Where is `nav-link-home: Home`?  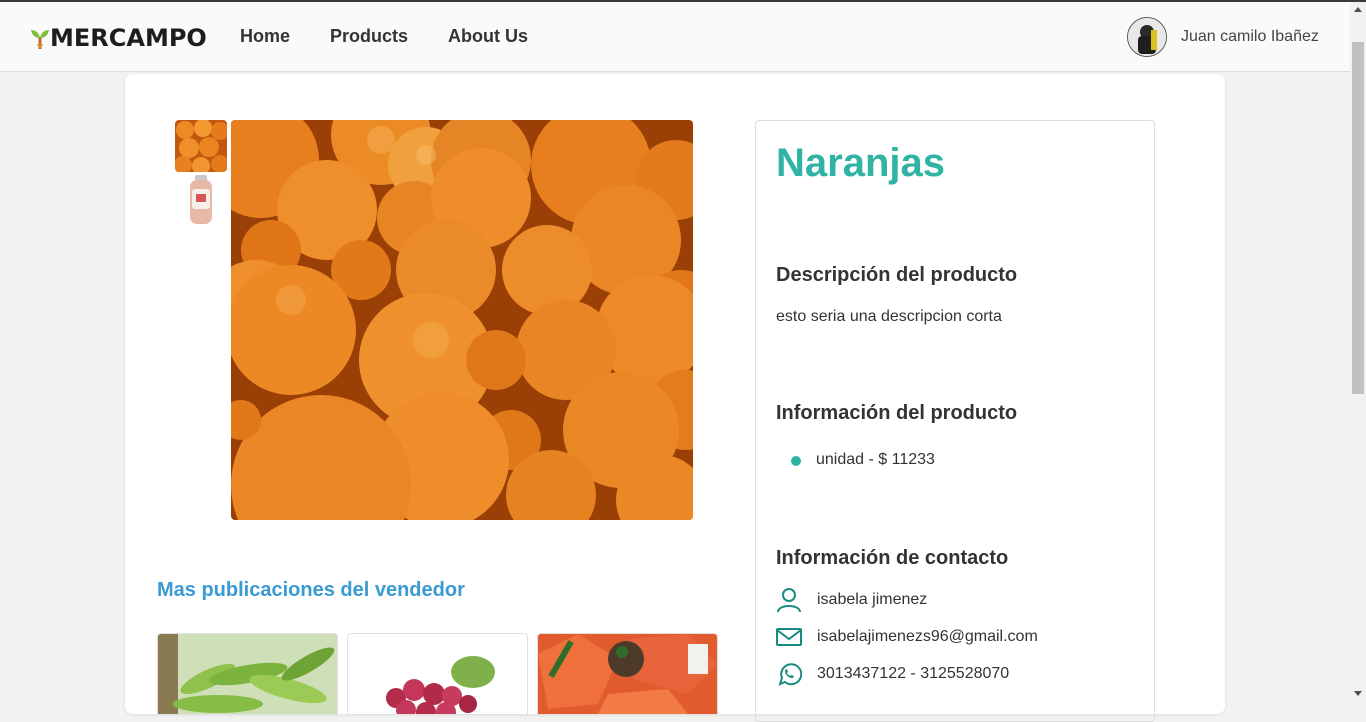
nav-link-home: Home is located at coordinates (265, 36).